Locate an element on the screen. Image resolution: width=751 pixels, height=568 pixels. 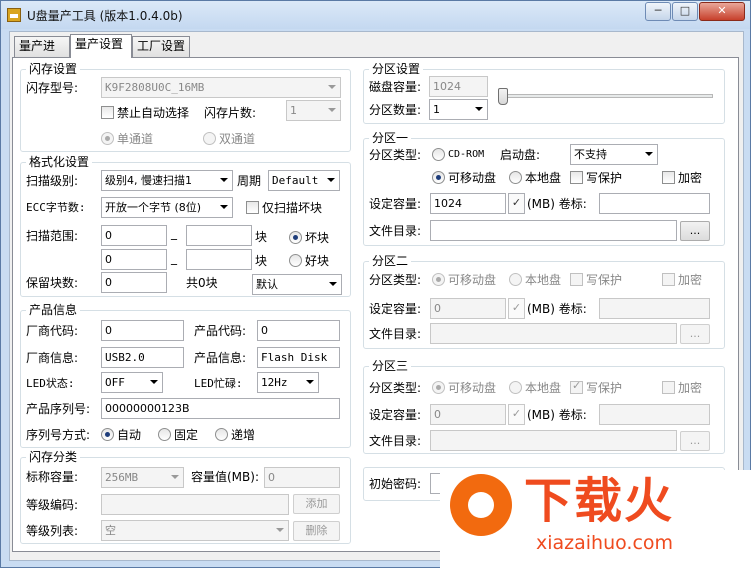
led-status-label: LED状态: is located at coordinates (50, 383).